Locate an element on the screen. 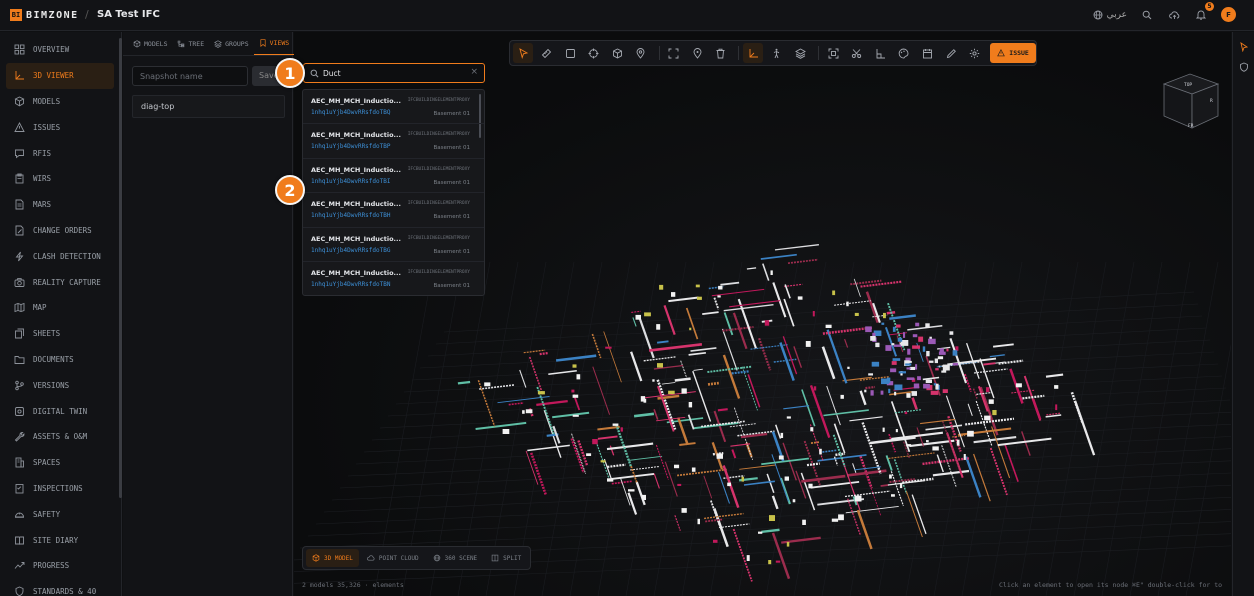 Image resolution: width=1254 pixels, height=596 pixels. view-cube: TOP FR R is located at coordinates (1192, 102).